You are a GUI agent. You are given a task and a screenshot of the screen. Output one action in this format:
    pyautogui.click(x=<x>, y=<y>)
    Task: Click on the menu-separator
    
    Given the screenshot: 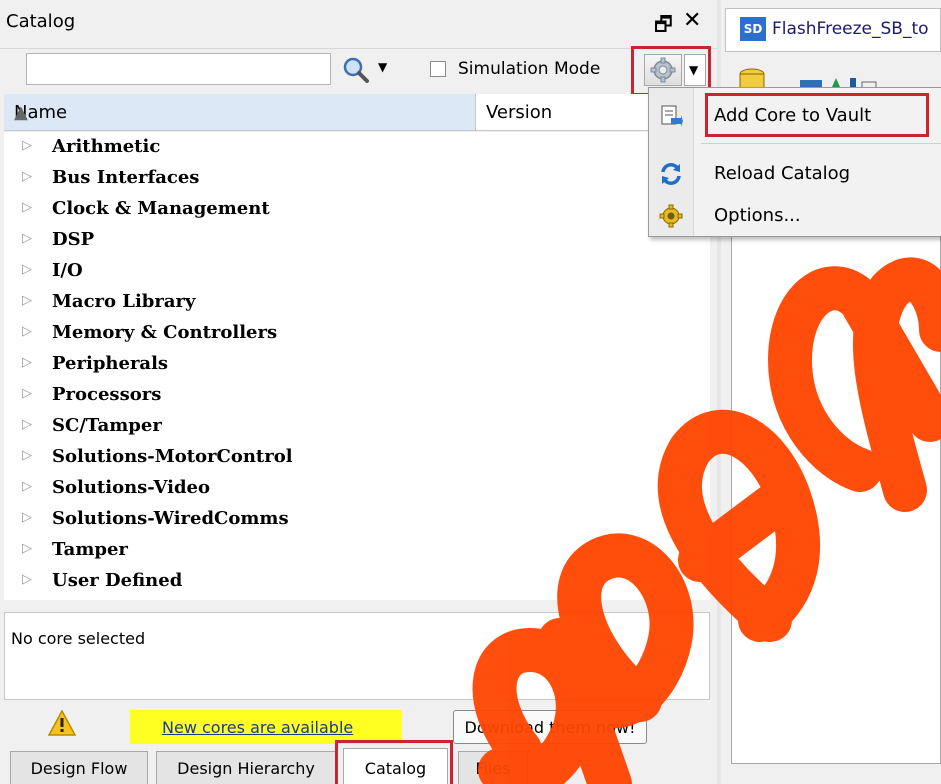 What is the action you would take?
    pyautogui.click(x=821, y=143)
    